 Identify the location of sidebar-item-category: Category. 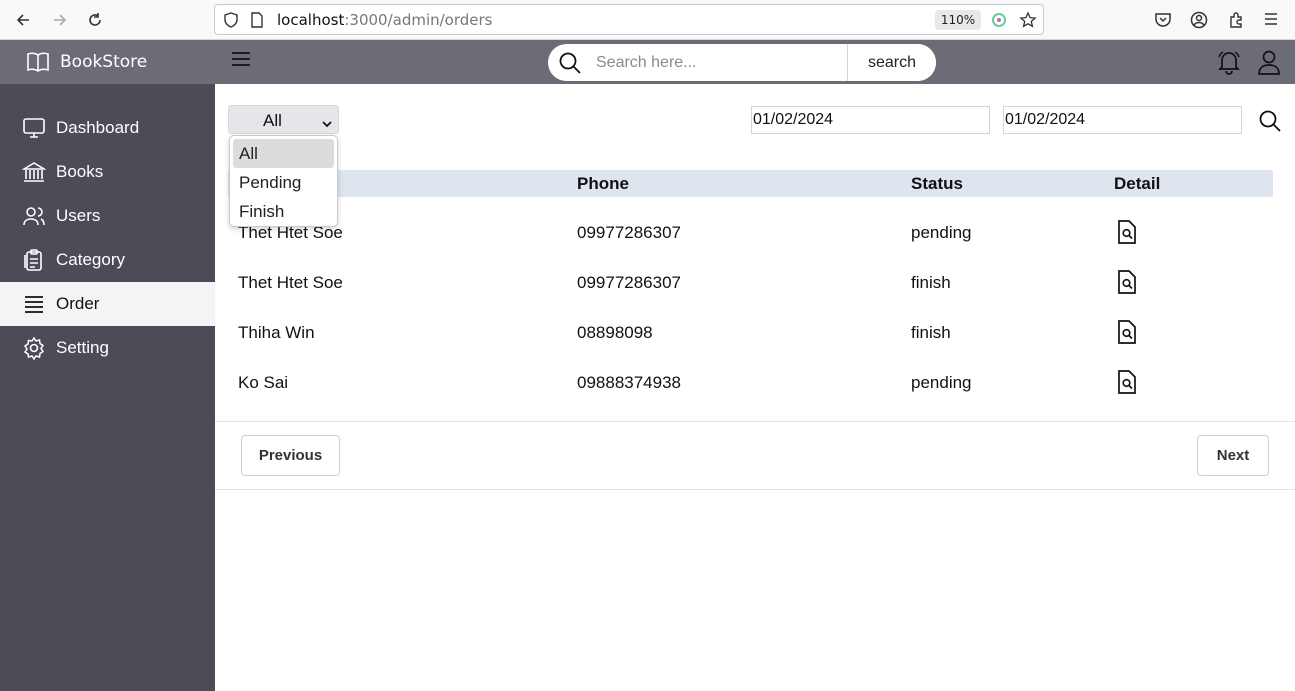
(107, 260).